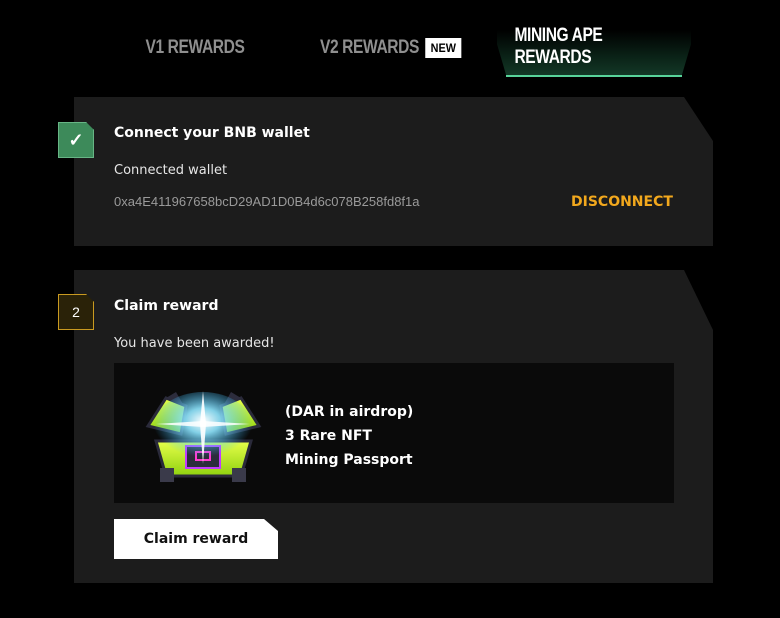  What do you see at coordinates (622, 202) in the screenshot?
I see `disconnect-button: DISCONNECT` at bounding box center [622, 202].